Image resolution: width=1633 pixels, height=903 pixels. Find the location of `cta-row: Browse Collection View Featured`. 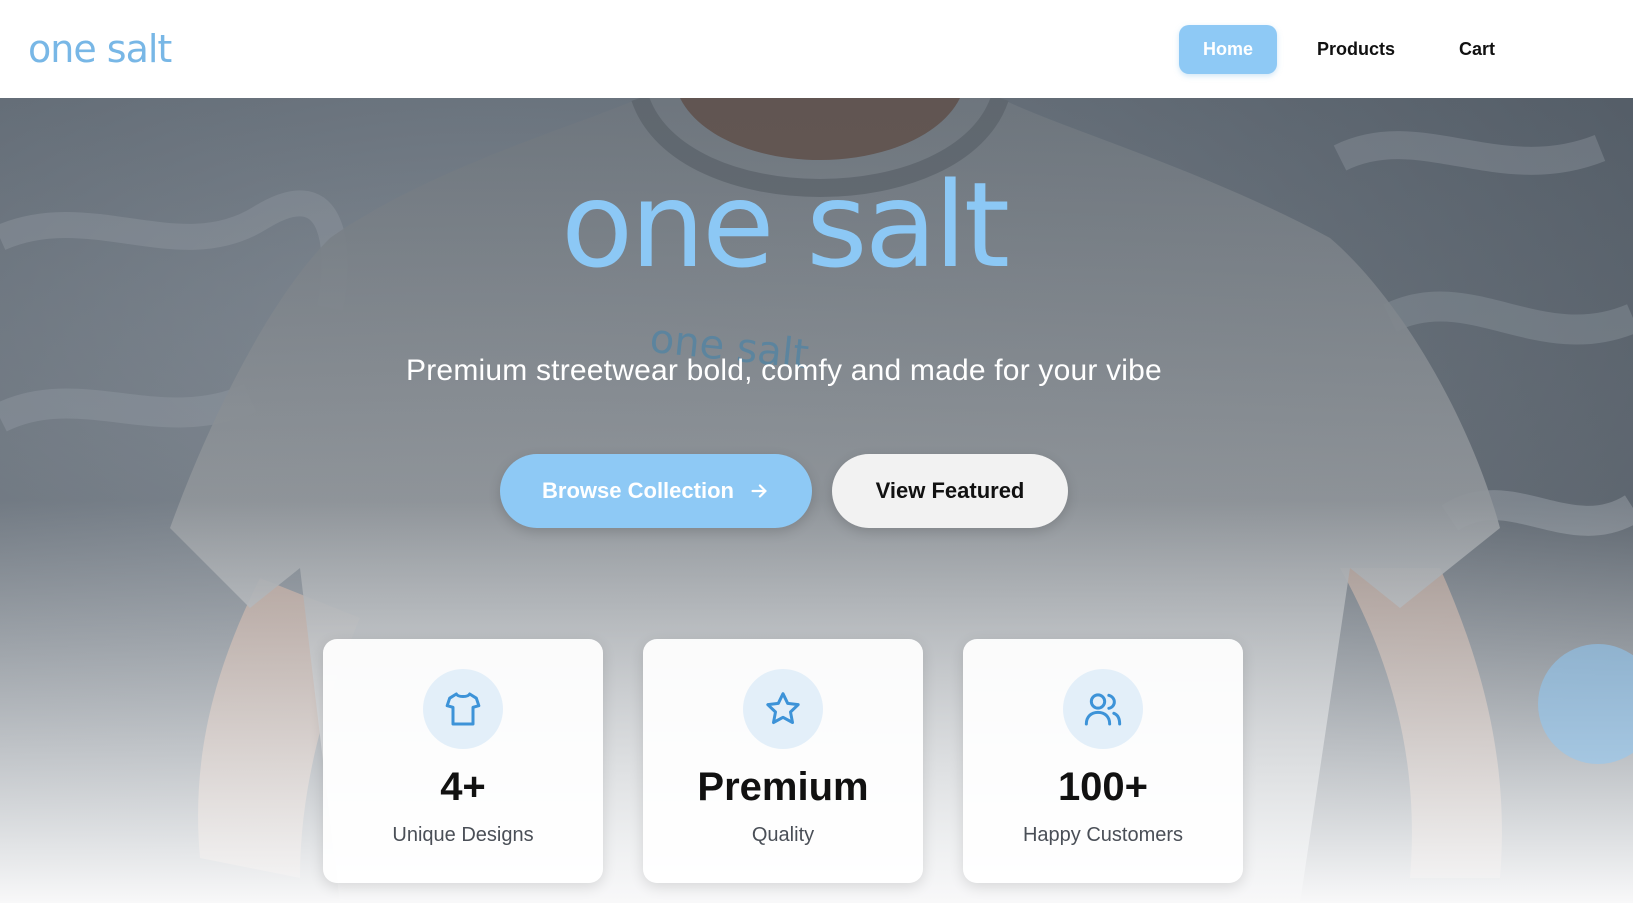

cta-row: Browse Collection View Featured is located at coordinates (784, 491).